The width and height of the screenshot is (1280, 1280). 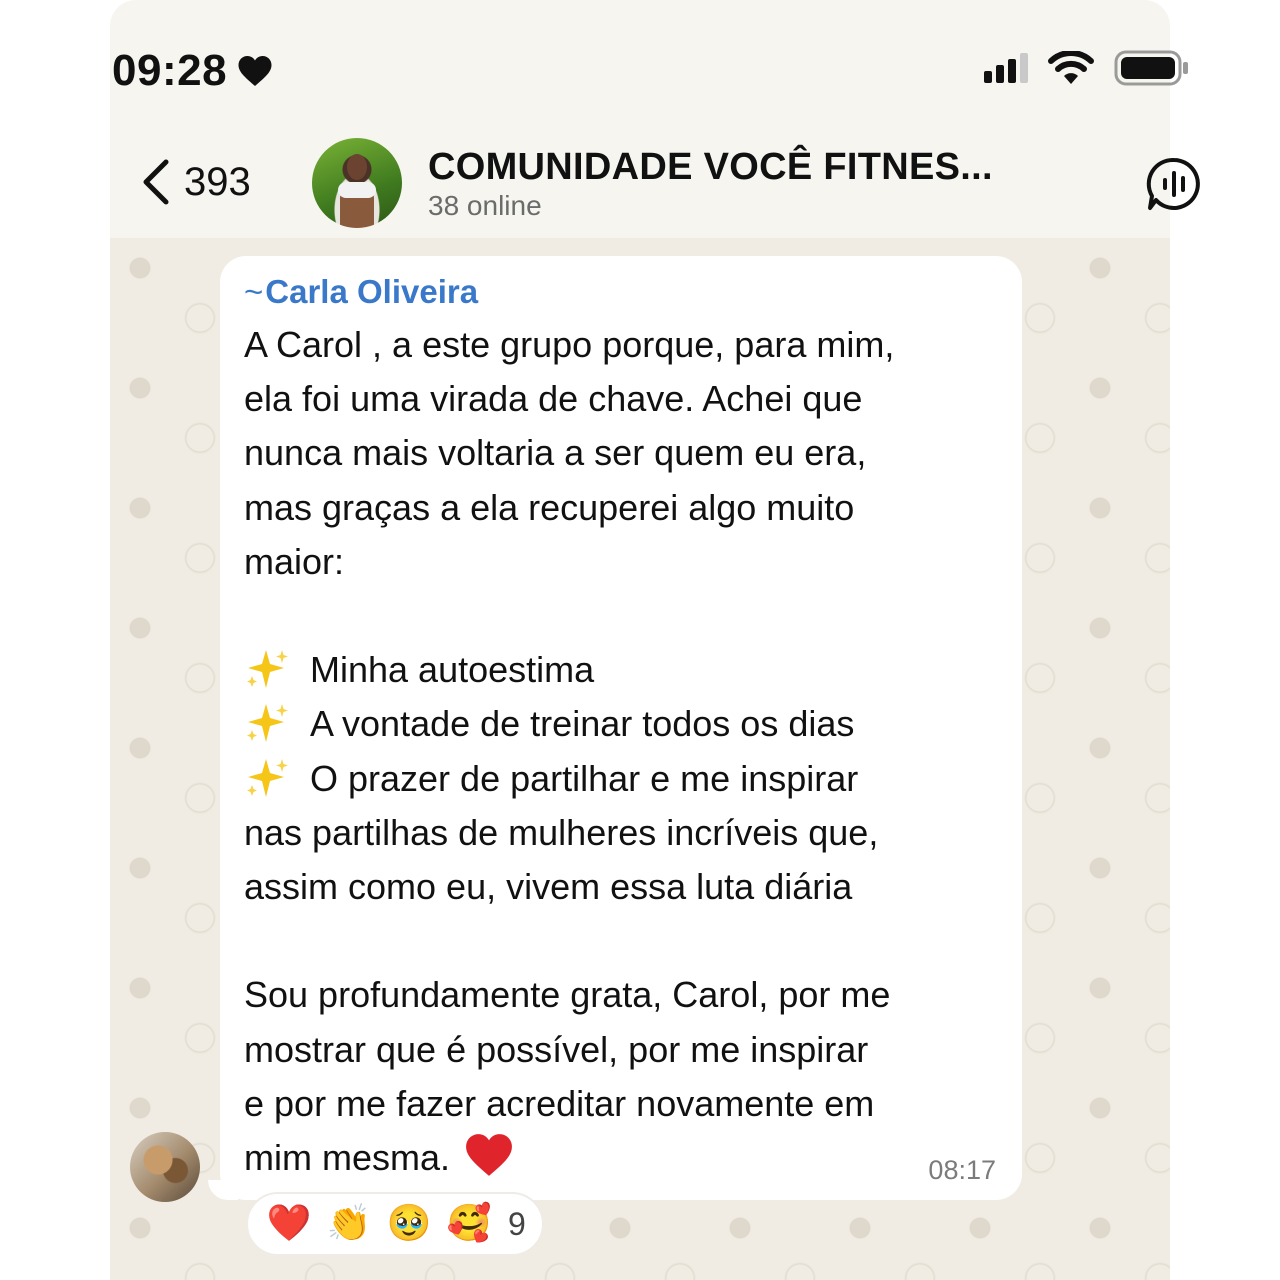 What do you see at coordinates (555, 453) in the screenshot?
I see `message-line: nunca mais voltaria a ser quem eu era,` at bounding box center [555, 453].